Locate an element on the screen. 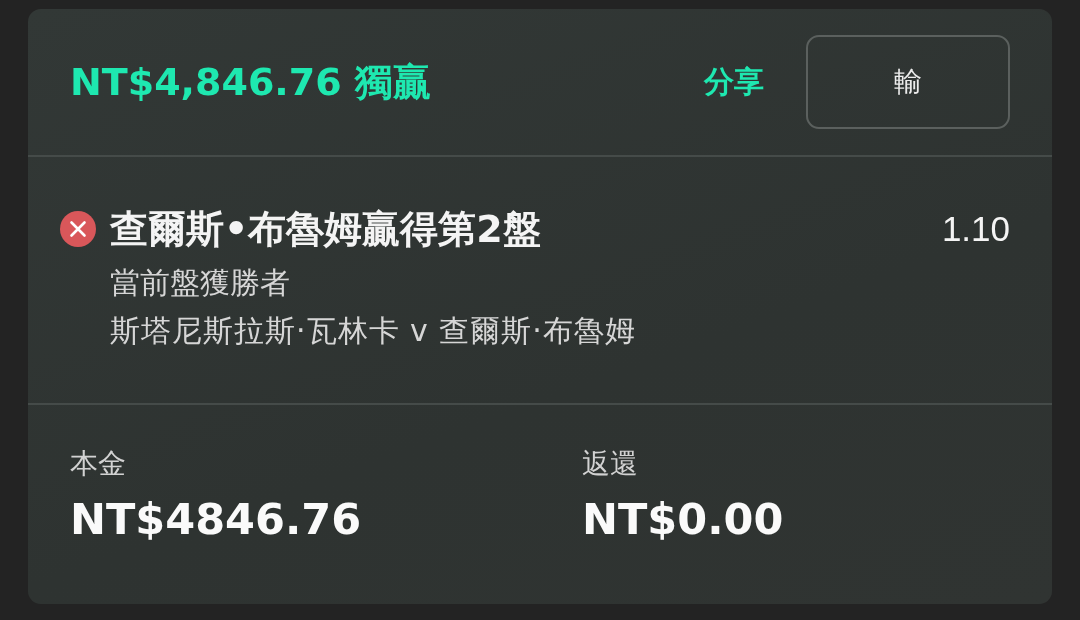  summary-value: NT$0.00 is located at coordinates (683, 519).